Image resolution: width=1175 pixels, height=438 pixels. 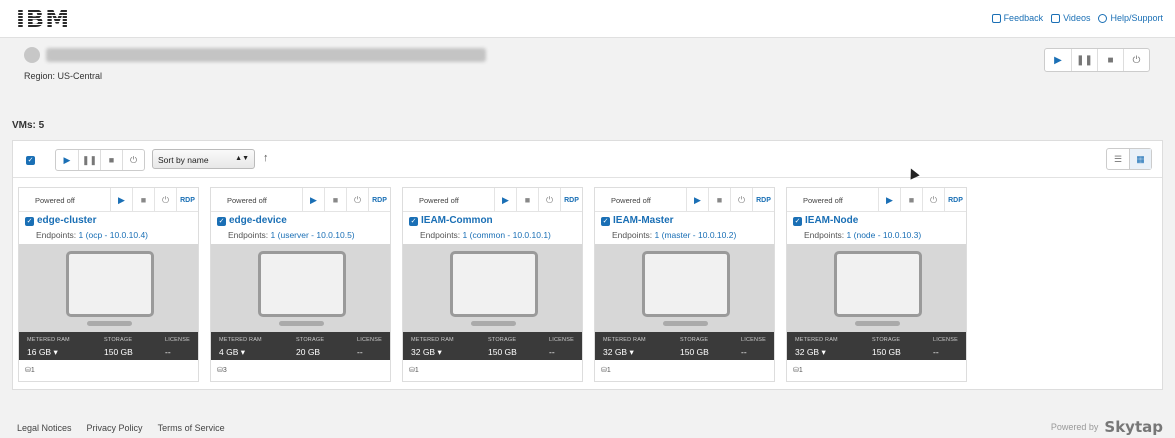 I want to click on legal-notices-link: Legal Notices, so click(x=44, y=428).